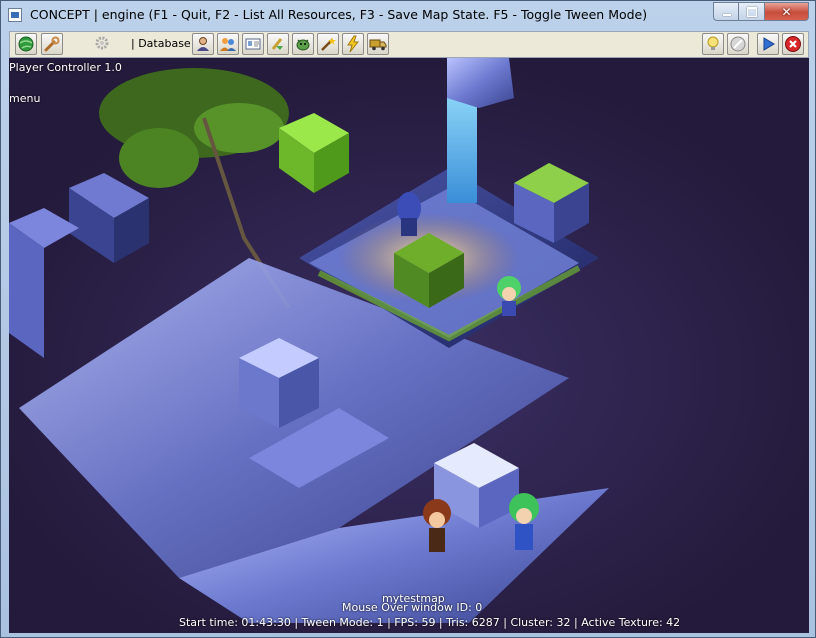  What do you see at coordinates (409, 44) in the screenshot?
I see `toolbar: | Database` at bounding box center [409, 44].